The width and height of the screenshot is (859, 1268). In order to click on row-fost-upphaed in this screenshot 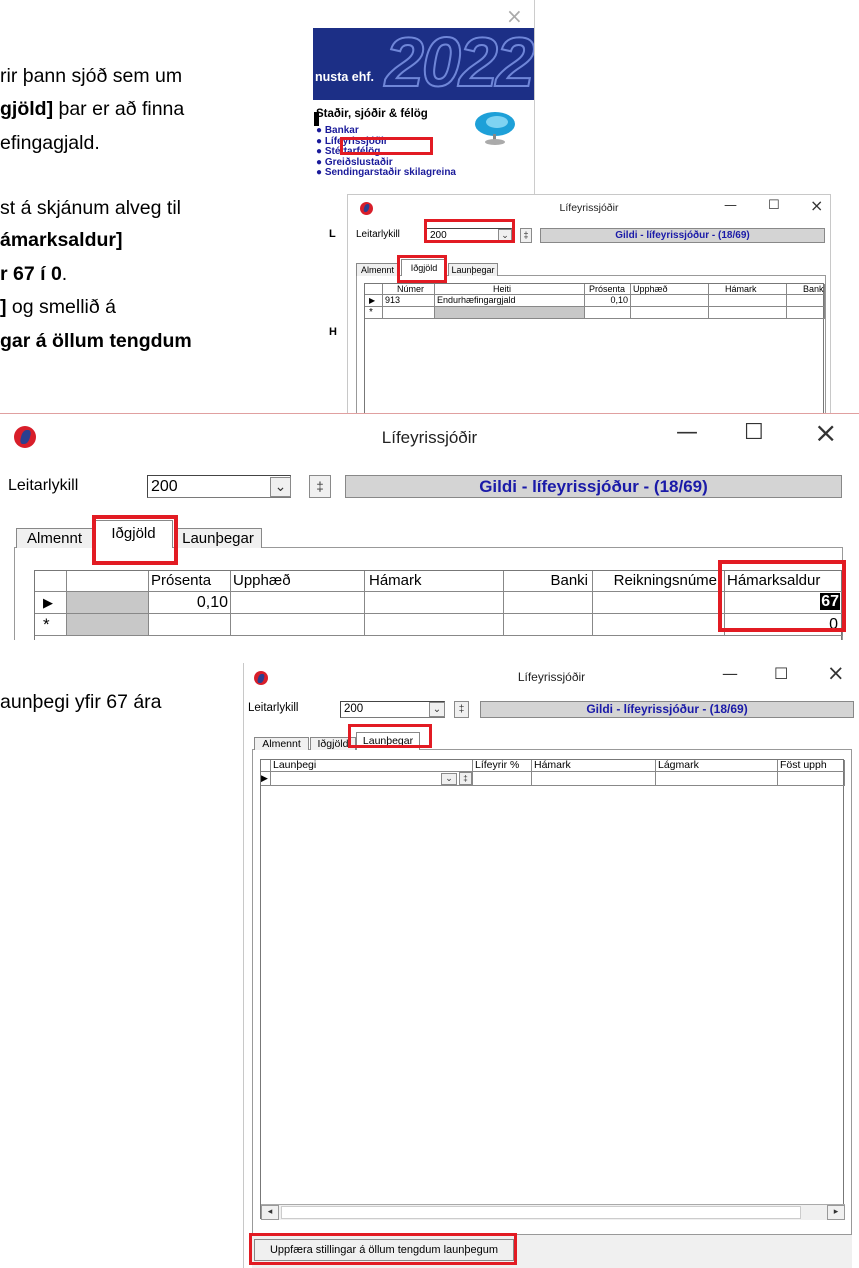, I will do `click(811, 779)`.